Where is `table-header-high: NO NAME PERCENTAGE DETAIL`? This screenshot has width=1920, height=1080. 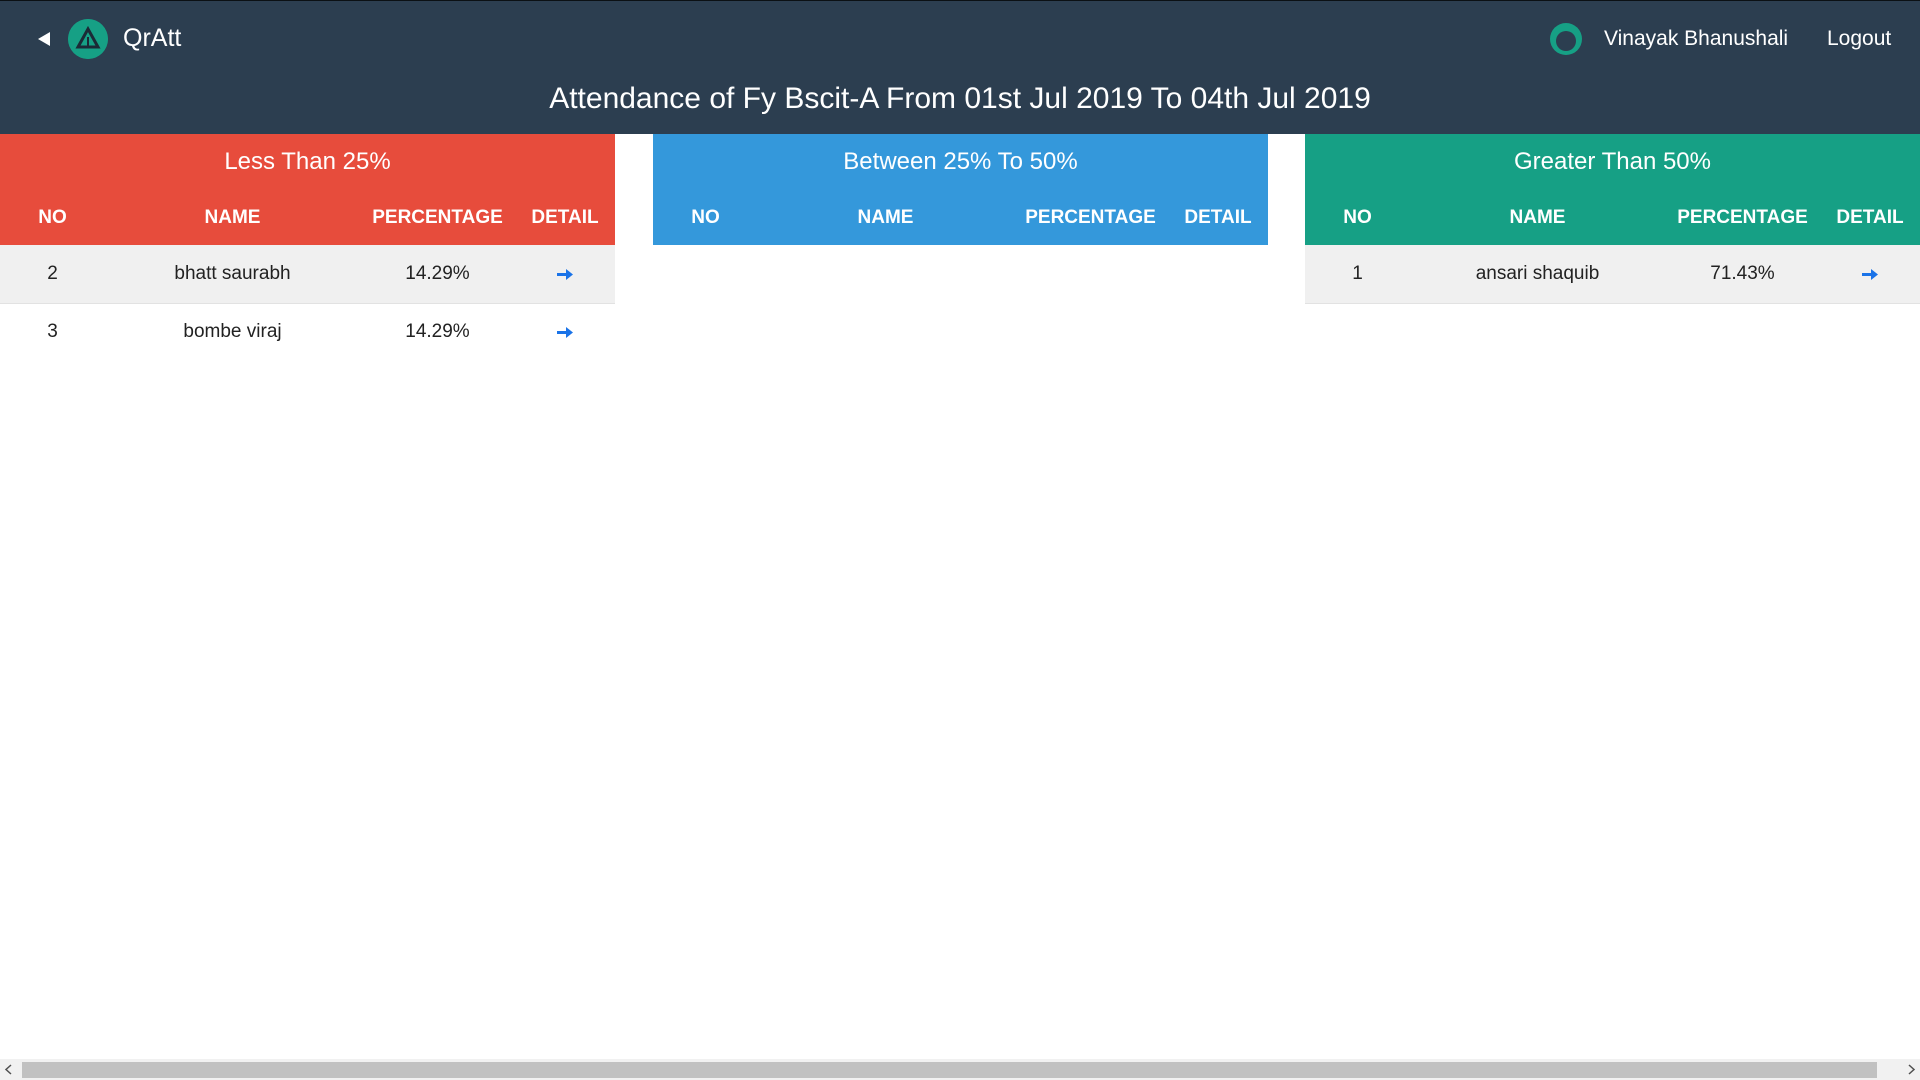
table-header-high: NO NAME PERCENTAGE DETAIL is located at coordinates (1612, 217).